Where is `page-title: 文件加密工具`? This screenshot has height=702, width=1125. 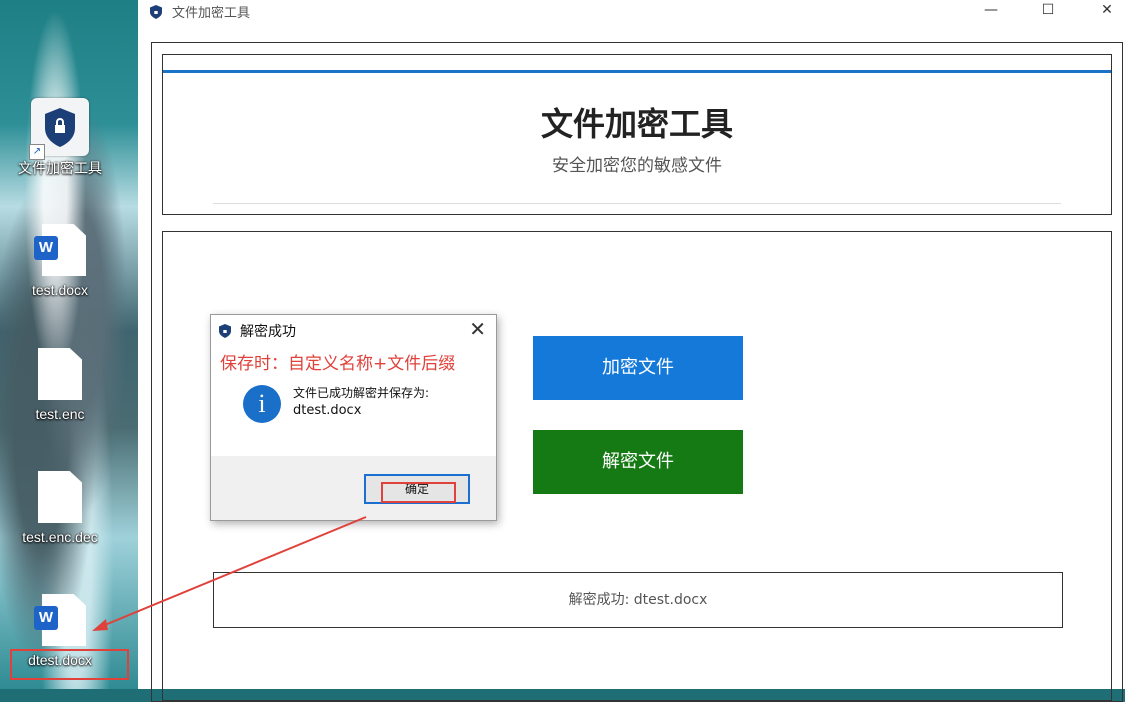
page-title: 文件加密工具 is located at coordinates (636, 124).